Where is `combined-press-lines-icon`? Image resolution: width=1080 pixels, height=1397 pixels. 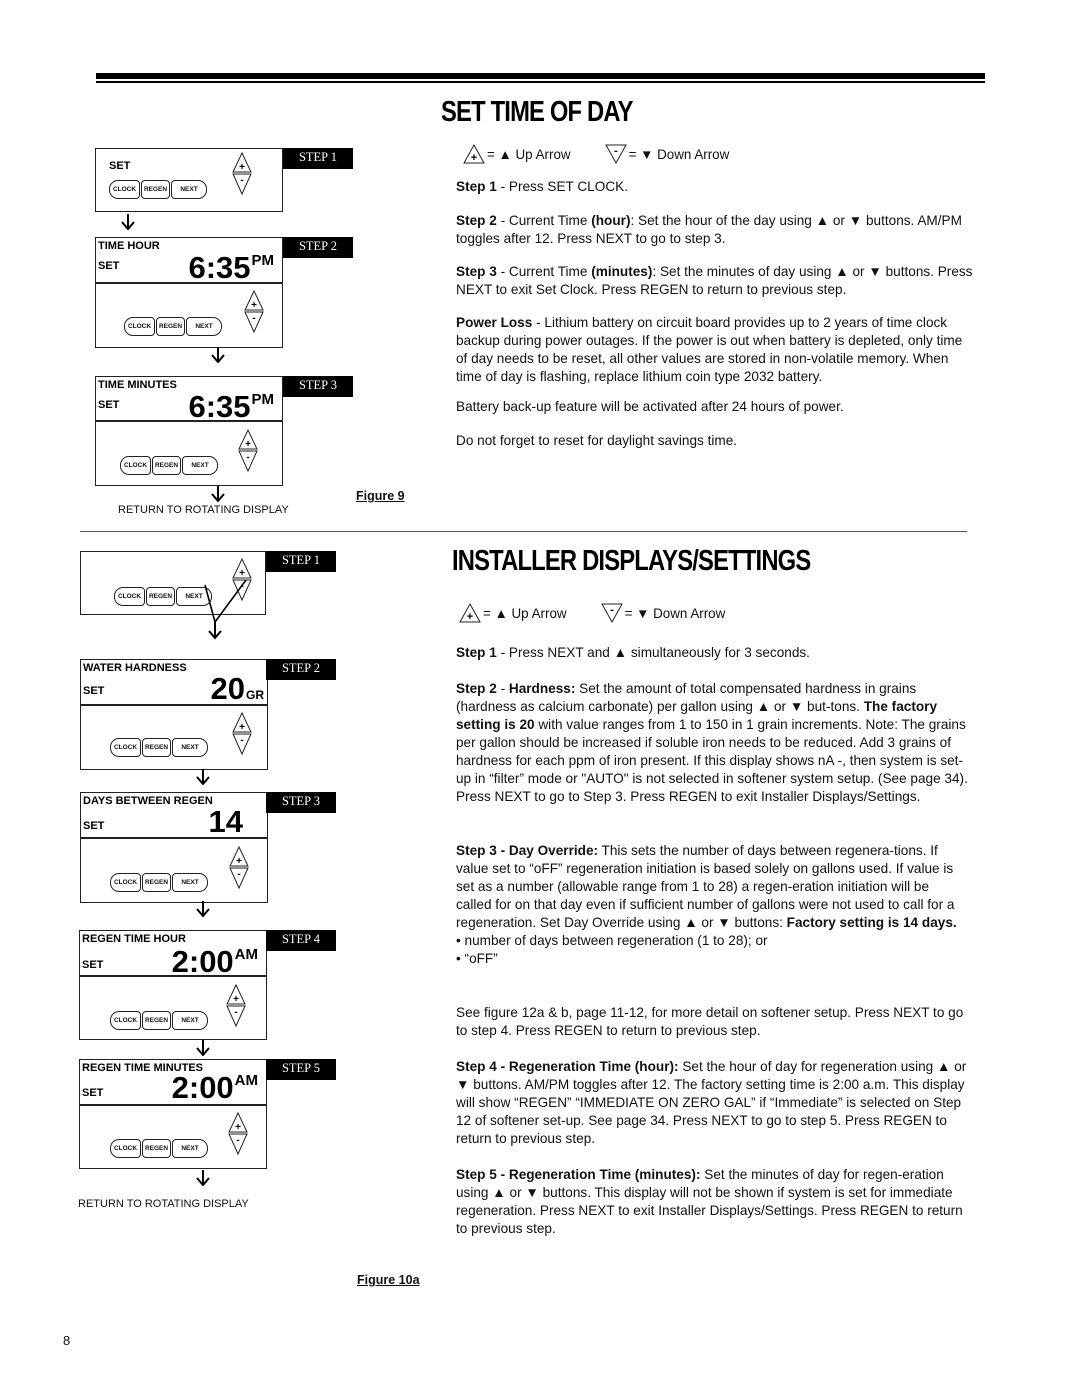
combined-press-lines-icon is located at coordinates (225, 610).